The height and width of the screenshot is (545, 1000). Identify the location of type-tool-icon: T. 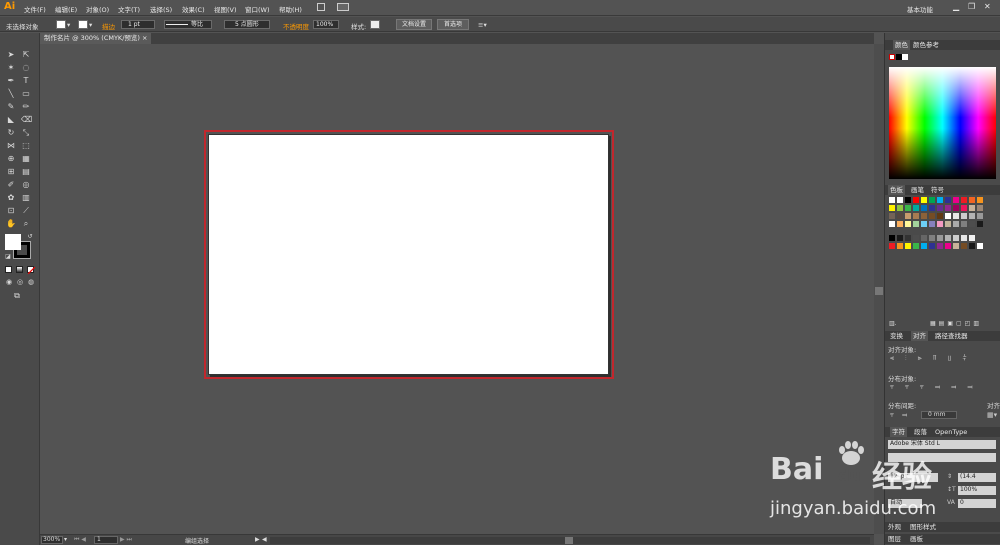
(26, 80).